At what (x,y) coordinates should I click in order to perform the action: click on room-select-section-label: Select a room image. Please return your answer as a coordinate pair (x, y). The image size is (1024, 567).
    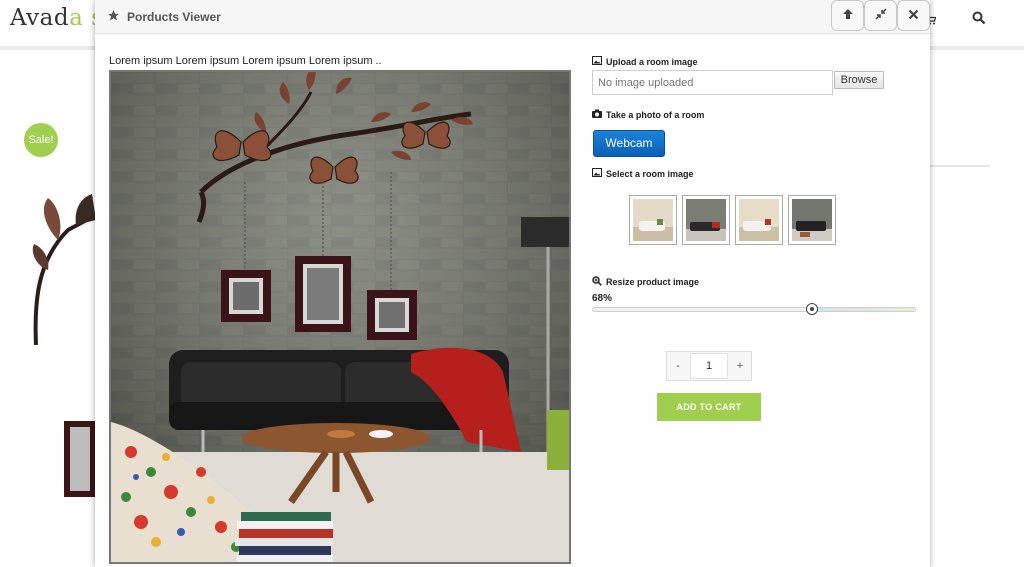
    Looking at the image, I should click on (643, 173).